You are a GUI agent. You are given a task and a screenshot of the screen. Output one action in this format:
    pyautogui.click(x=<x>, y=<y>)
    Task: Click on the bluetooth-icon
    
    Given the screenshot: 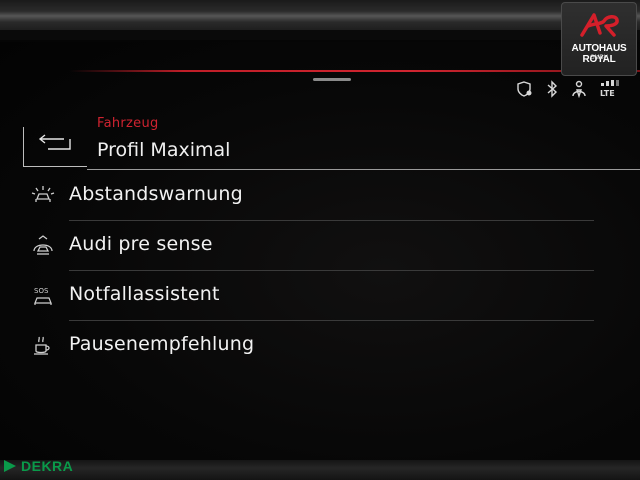 What is the action you would take?
    pyautogui.click(x=552, y=89)
    